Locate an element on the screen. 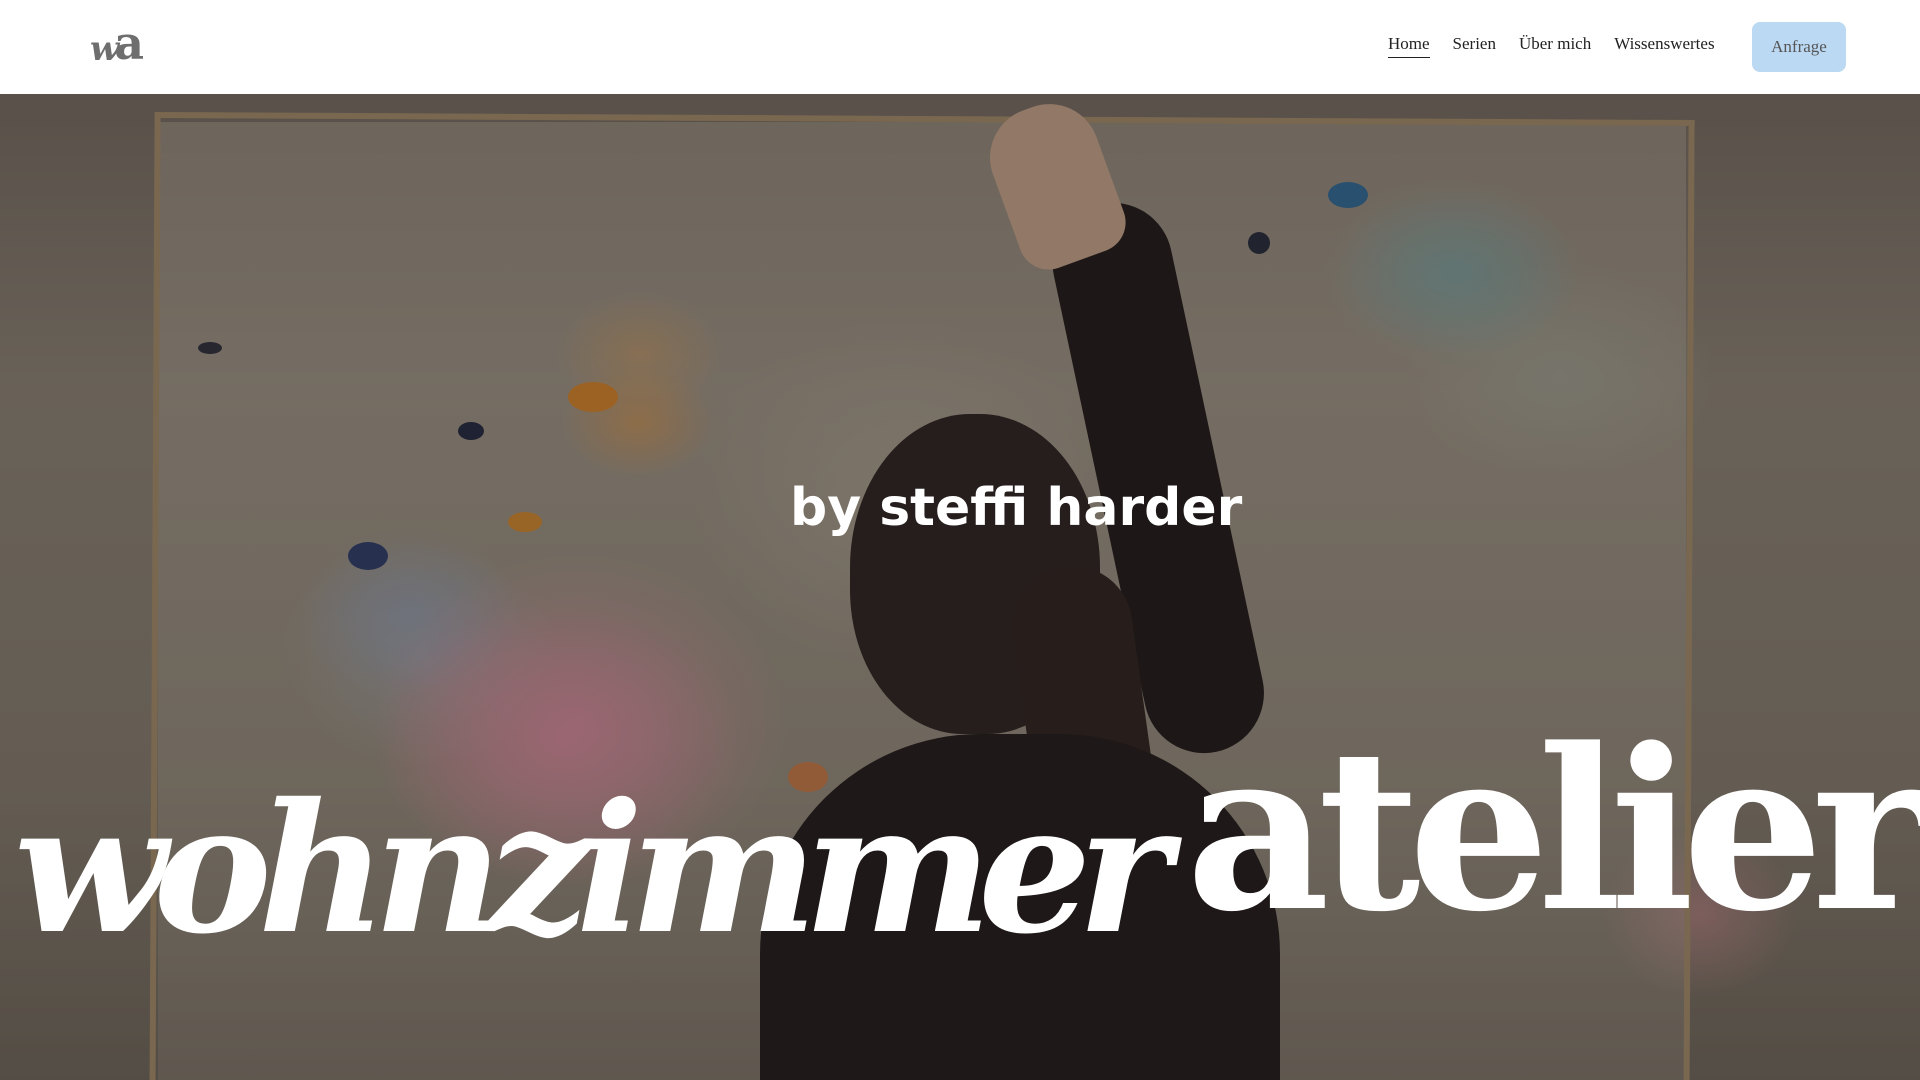 The width and height of the screenshot is (1920, 1080). main-nav: Home Serien Über mich Wissenswertes is located at coordinates (1551, 46).